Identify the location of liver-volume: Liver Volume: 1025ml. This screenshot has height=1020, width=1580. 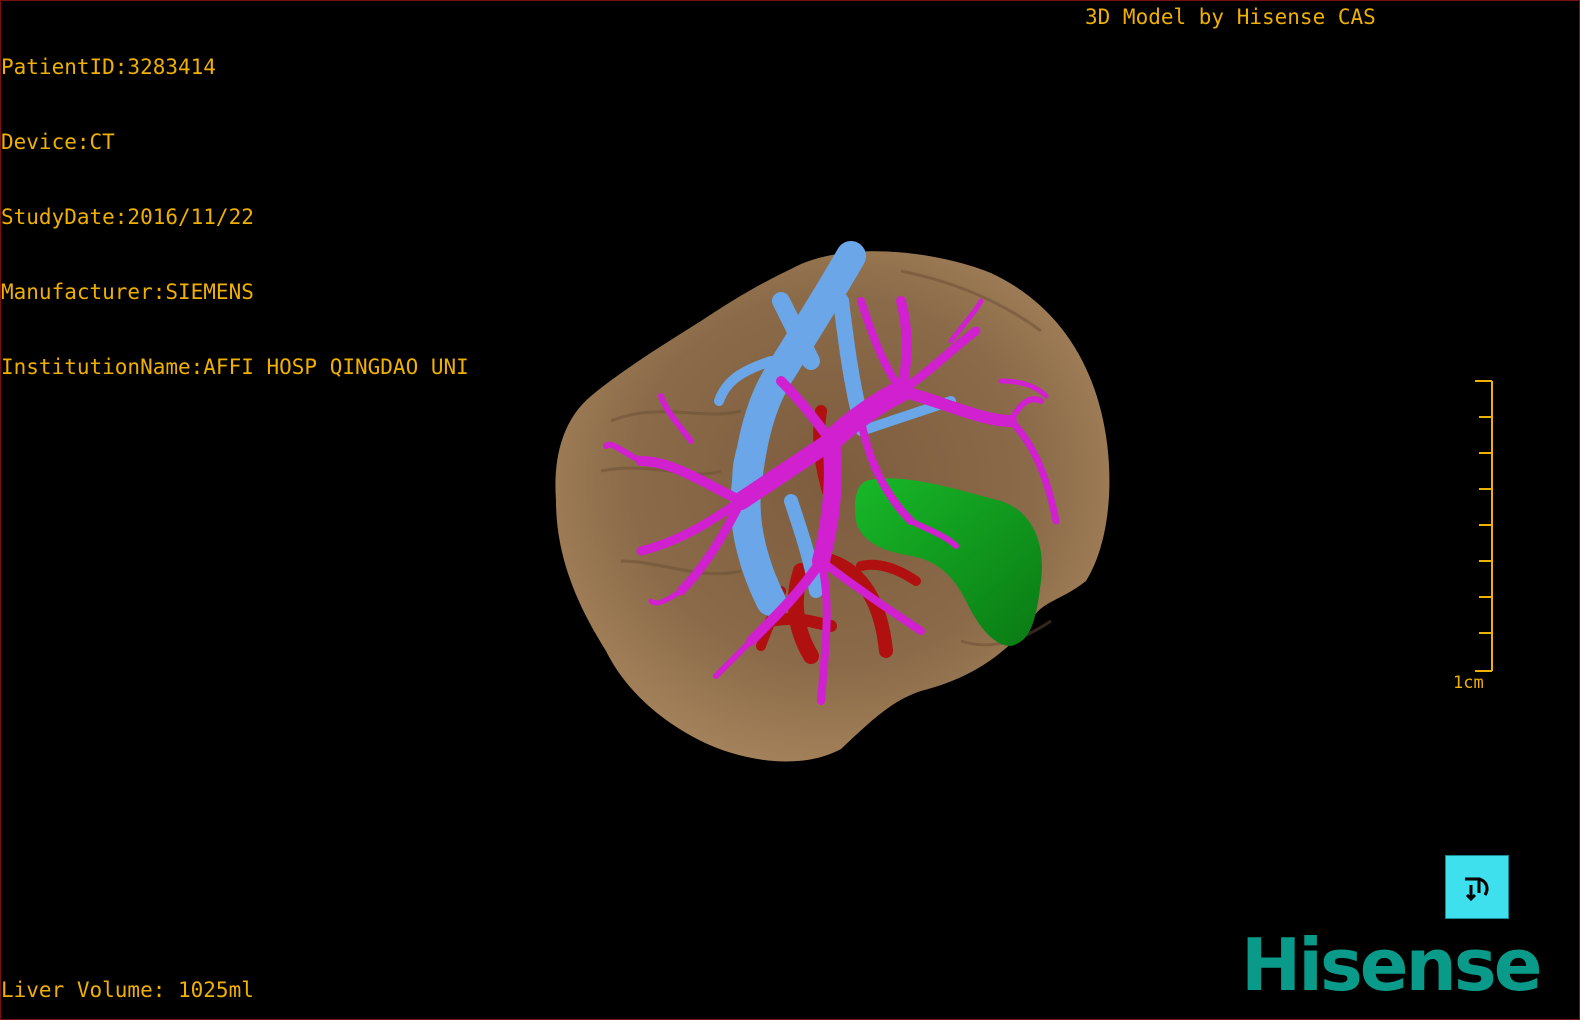
(127, 990).